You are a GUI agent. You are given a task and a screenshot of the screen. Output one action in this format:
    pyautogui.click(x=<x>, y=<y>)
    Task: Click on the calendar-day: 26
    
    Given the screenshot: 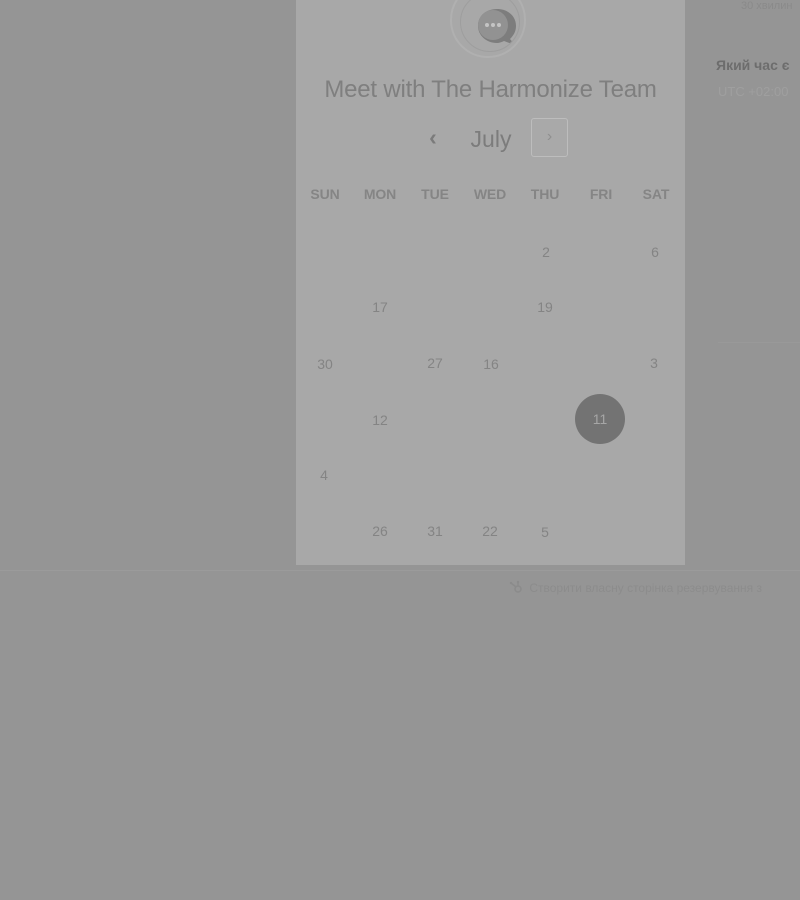 What is the action you would take?
    pyautogui.click(x=380, y=531)
    